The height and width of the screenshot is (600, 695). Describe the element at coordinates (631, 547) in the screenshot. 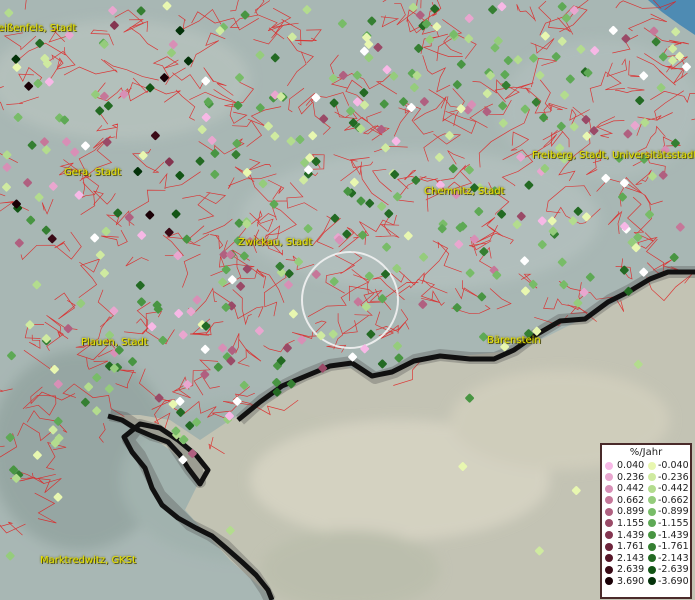

I see `legend-value-positive: 1.761` at that location.